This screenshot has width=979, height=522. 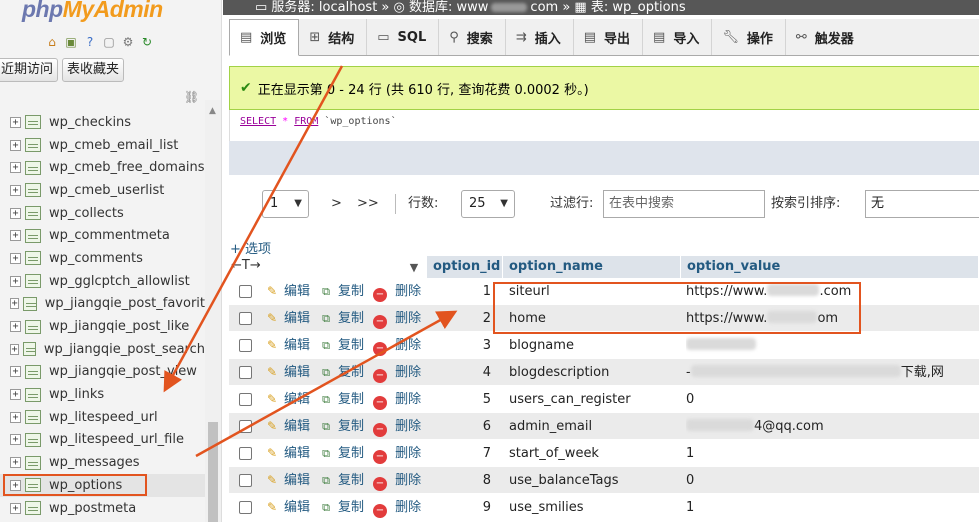 I want to click on column-arrows: ←T→, so click(x=246, y=265).